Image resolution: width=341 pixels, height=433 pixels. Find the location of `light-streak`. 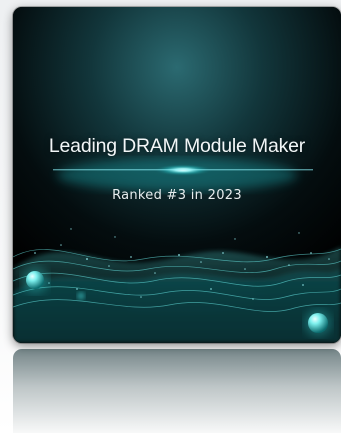

light-streak is located at coordinates (183, 170).